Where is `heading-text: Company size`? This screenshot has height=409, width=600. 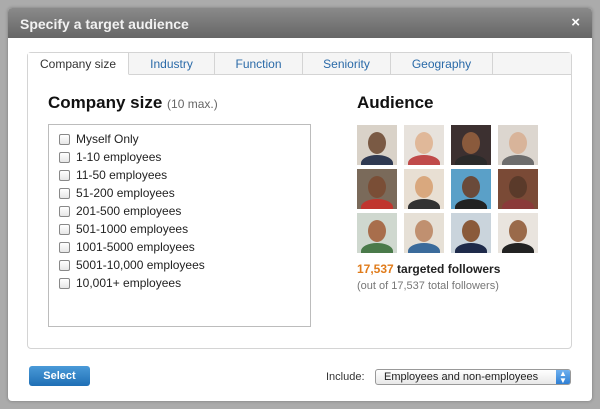 heading-text: Company size is located at coordinates (105, 102).